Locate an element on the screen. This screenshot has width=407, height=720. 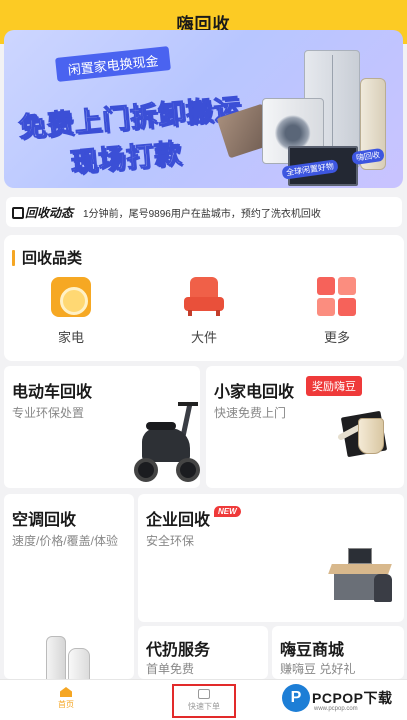
card-title: 小家电回收 is located at coordinates (254, 392).